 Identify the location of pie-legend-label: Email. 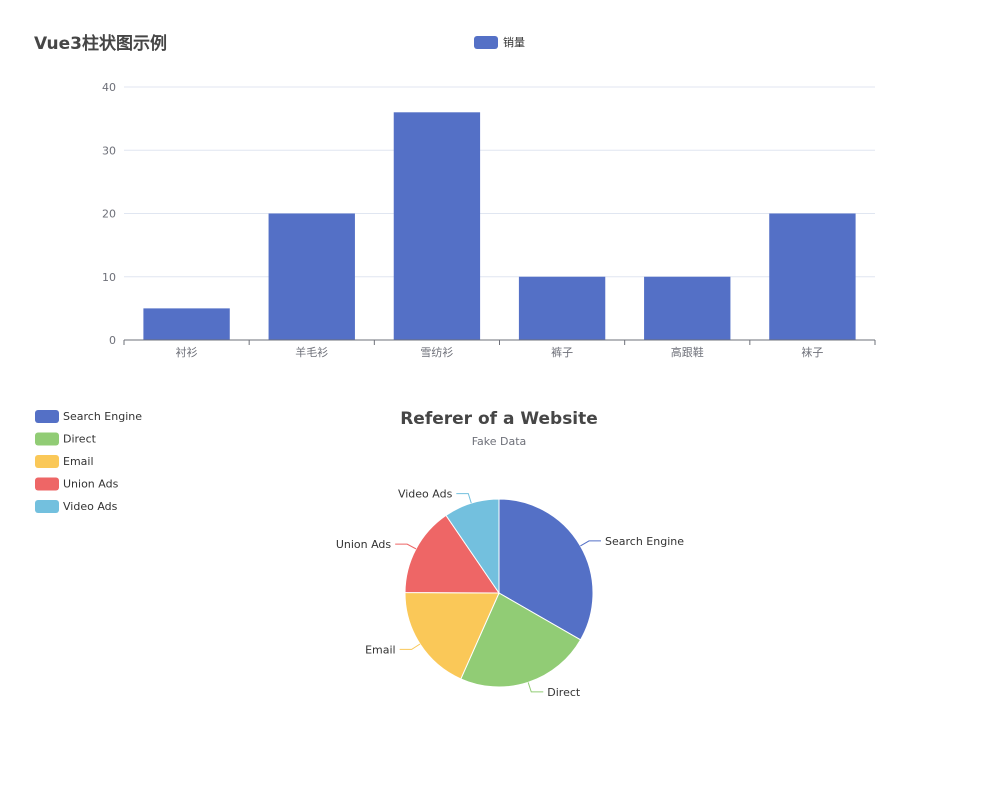
(78, 461).